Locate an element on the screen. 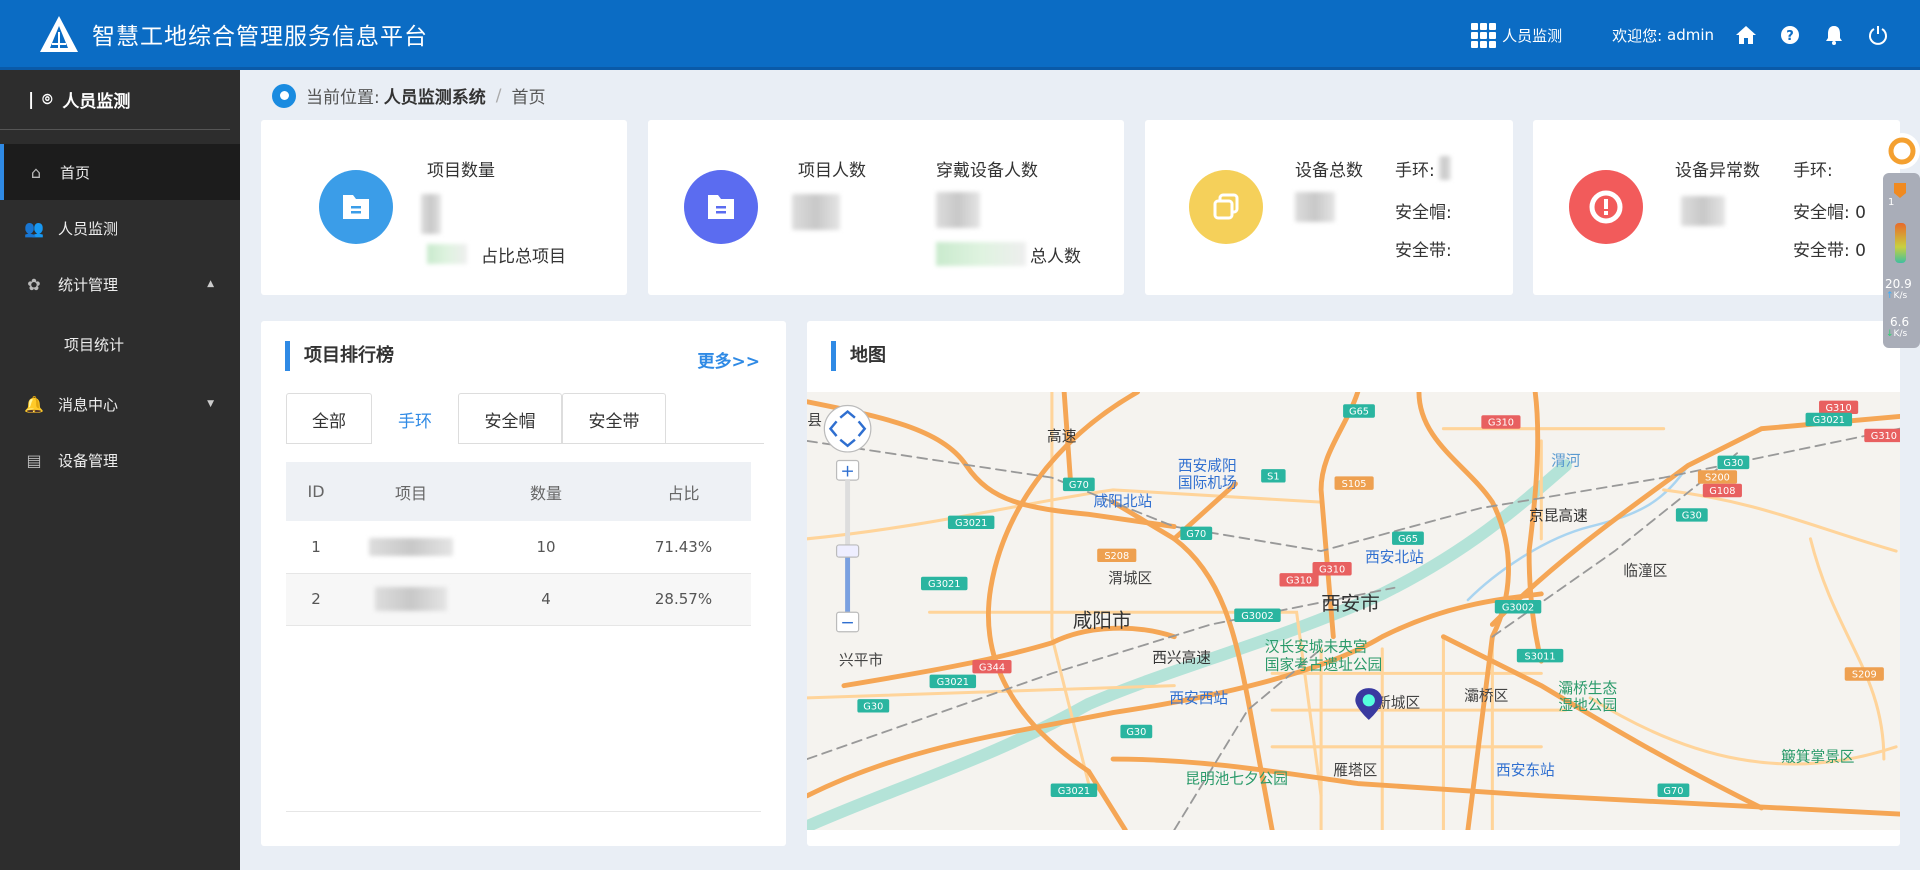 The image size is (1920, 870). power-icon is located at coordinates (1878, 35).